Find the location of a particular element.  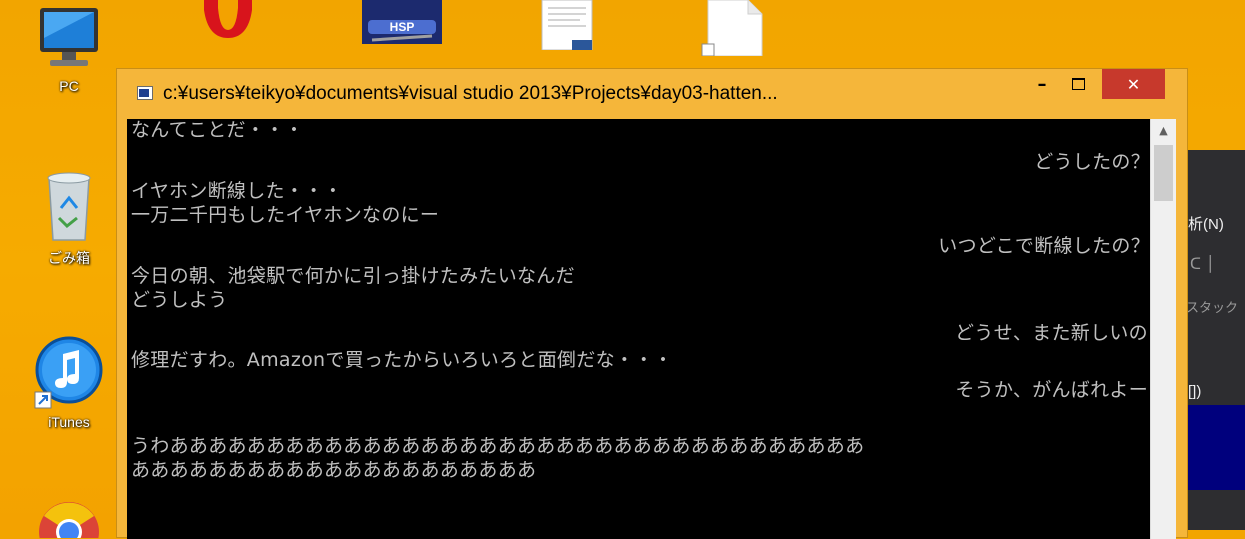

desktop-icon-pc: PC is located at coordinates (69, 49).